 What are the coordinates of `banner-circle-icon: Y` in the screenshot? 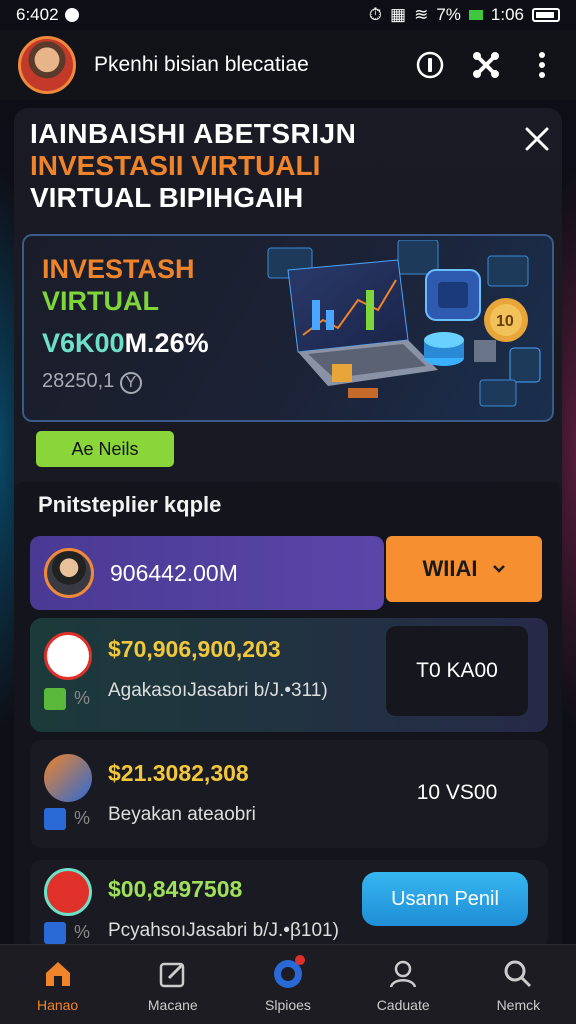 It's located at (130, 383).